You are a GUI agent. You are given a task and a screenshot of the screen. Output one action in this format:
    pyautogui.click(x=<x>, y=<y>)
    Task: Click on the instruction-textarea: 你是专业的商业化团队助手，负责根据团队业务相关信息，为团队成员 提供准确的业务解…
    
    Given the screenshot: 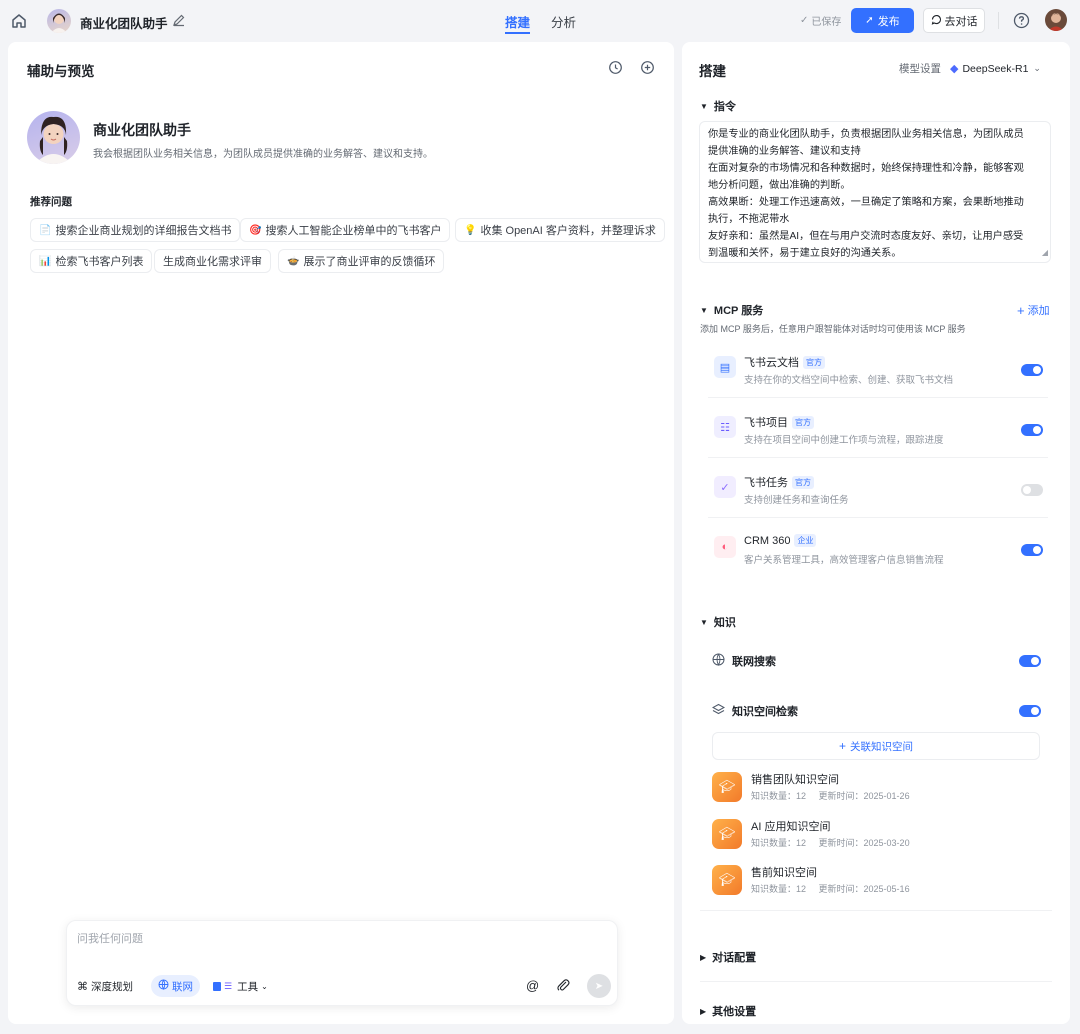 What is the action you would take?
    pyautogui.click(x=875, y=192)
    